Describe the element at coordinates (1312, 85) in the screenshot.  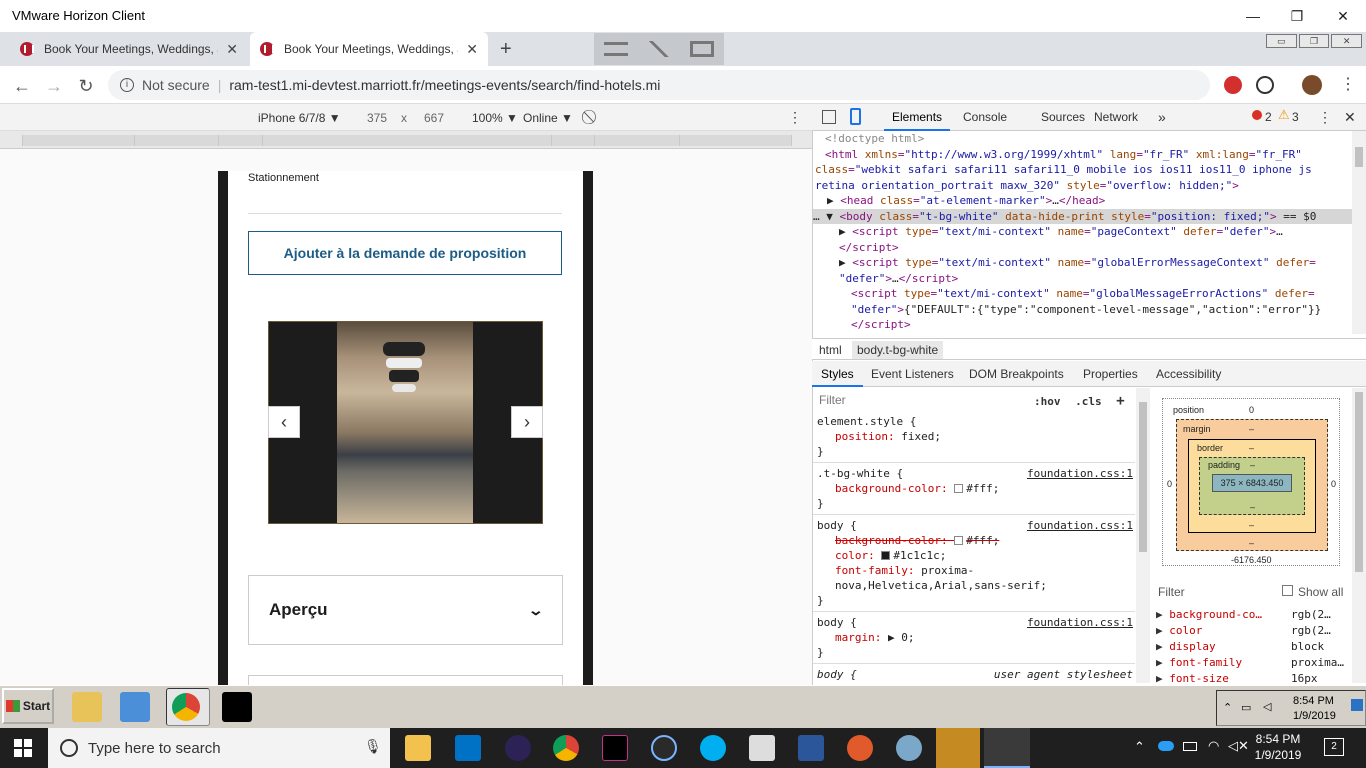
I see `profile-avatar` at that location.